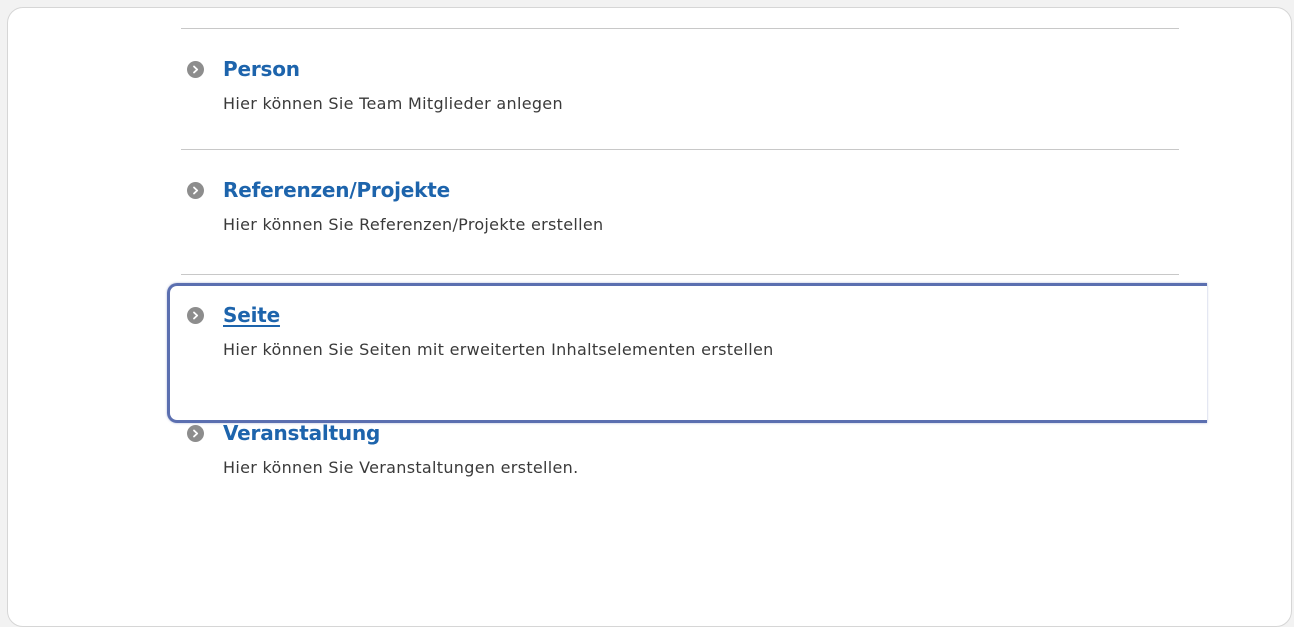 This screenshot has height=627, width=1294. What do you see at coordinates (251, 315) in the screenshot?
I see `seite-link: Seite` at bounding box center [251, 315].